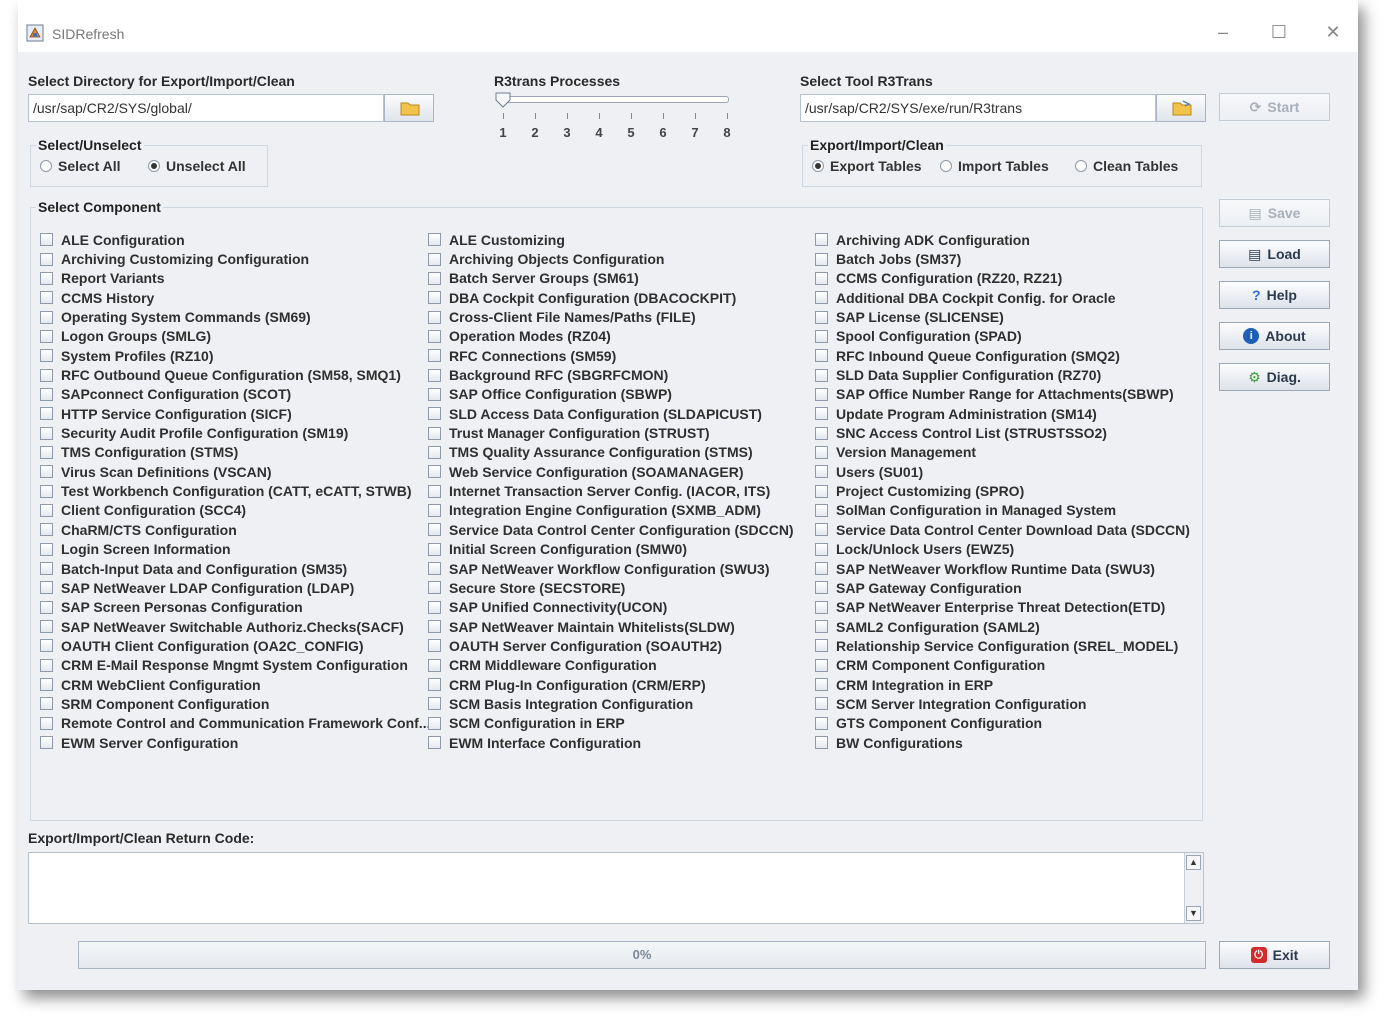 This screenshot has height=1019, width=1390. I want to click on about-button: i About, so click(1274, 336).